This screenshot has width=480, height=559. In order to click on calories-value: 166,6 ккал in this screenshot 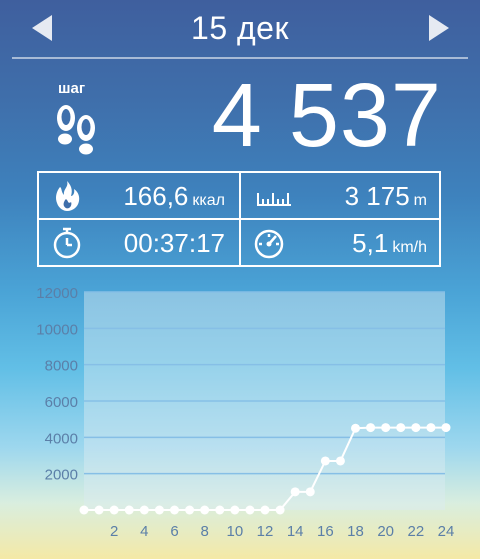, I will do `click(174, 196)`.